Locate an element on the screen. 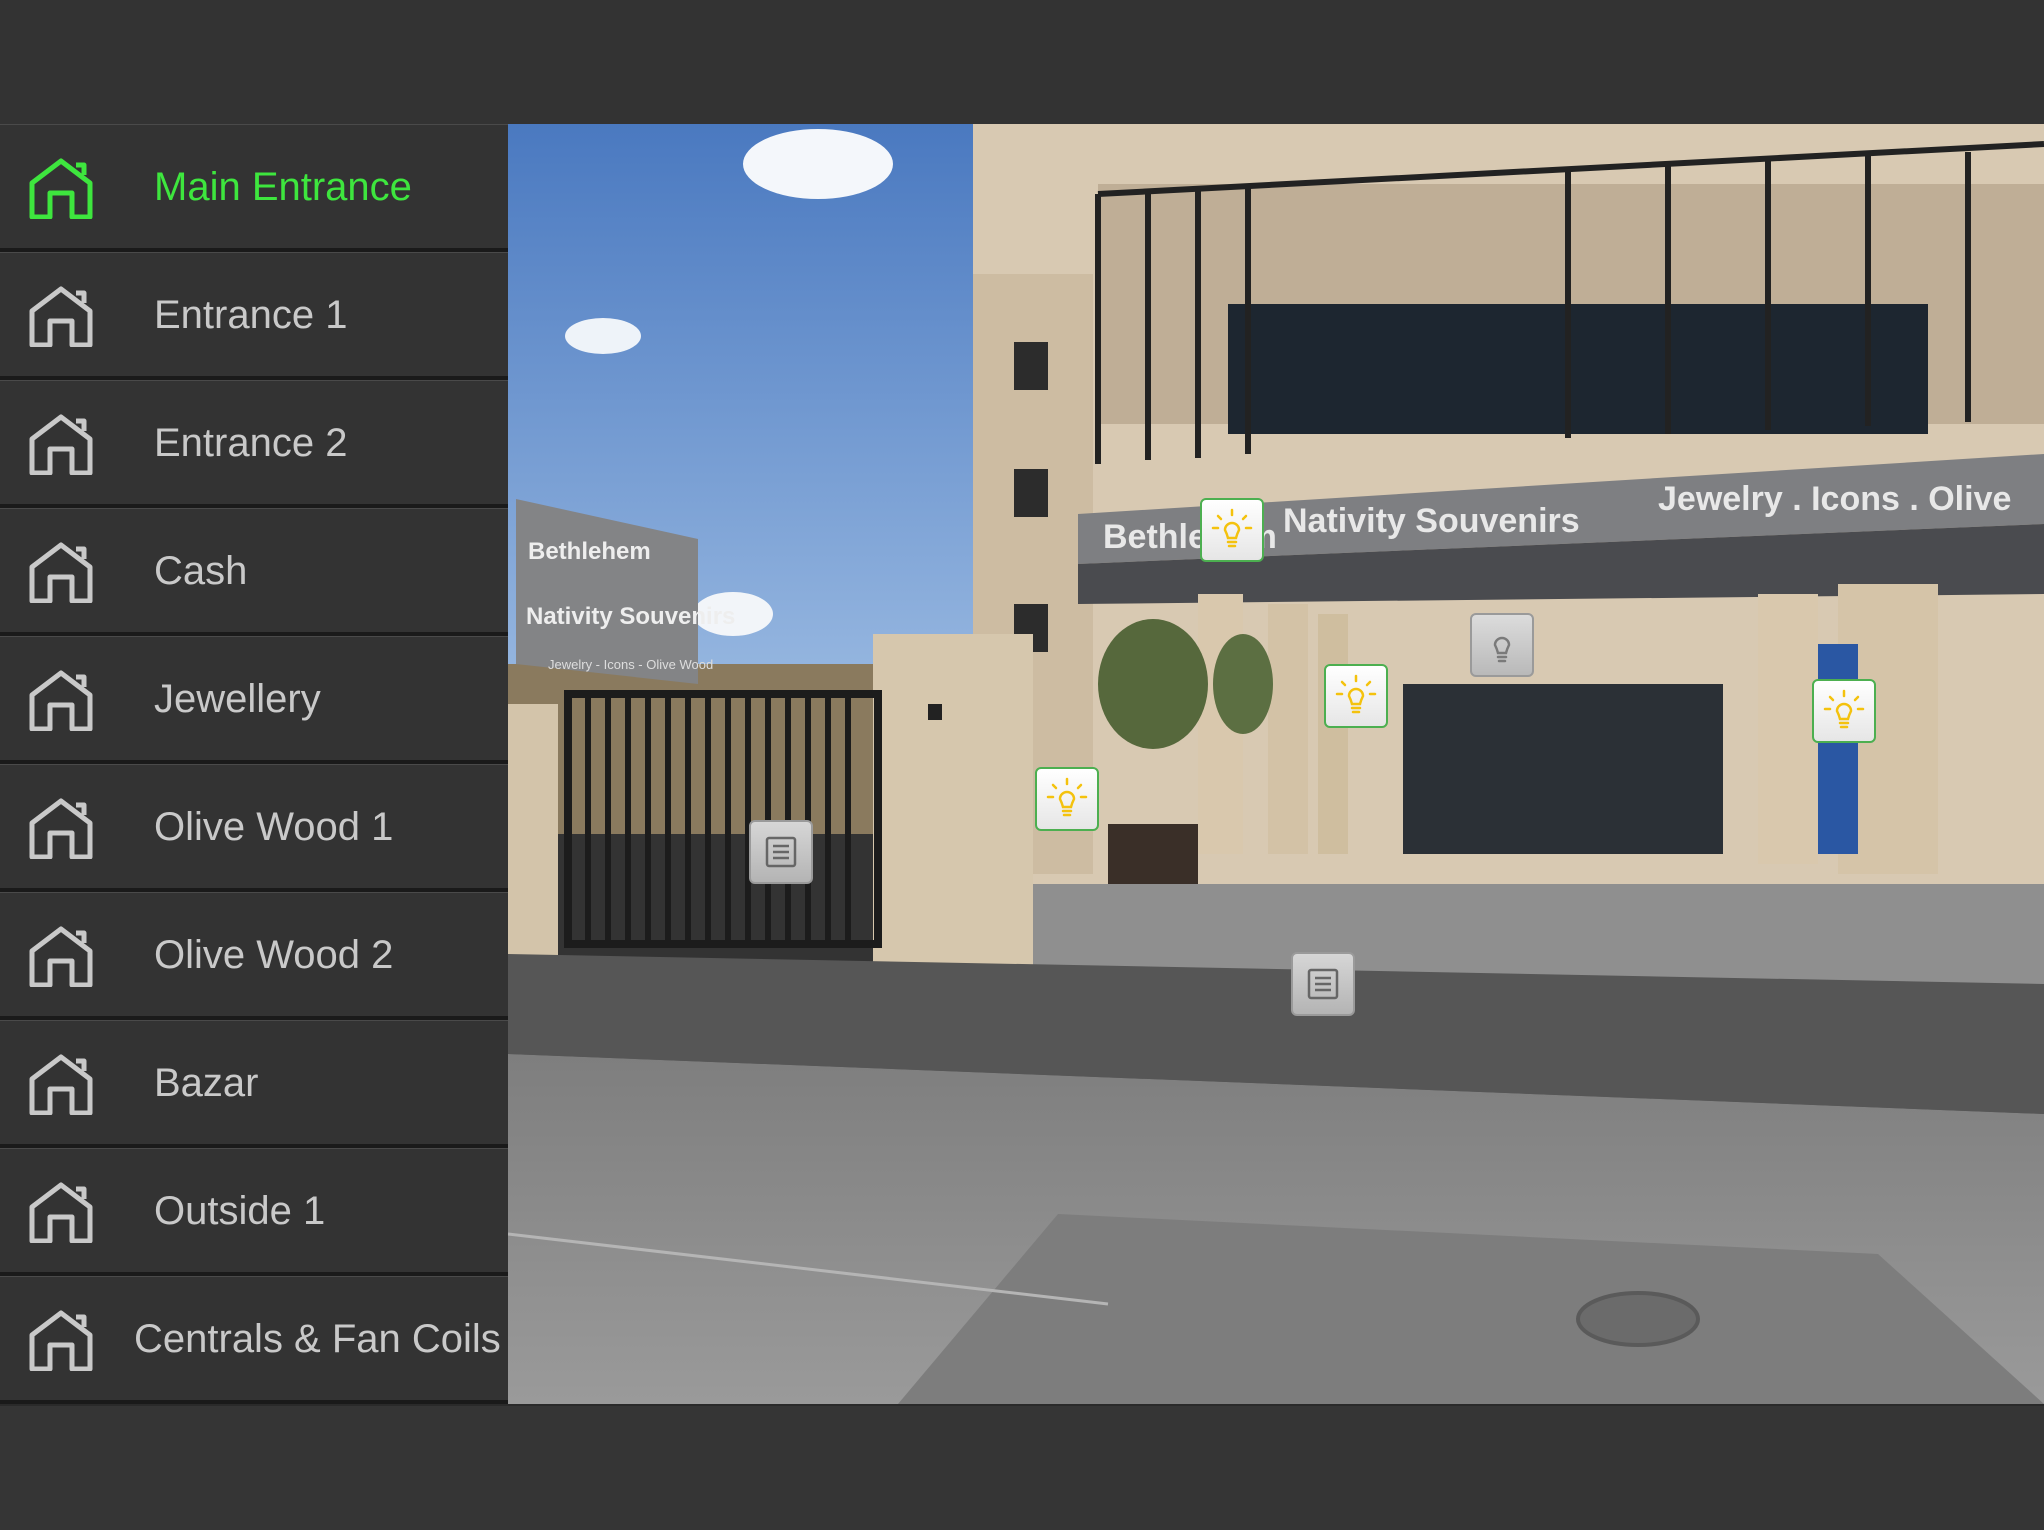 Image resolution: width=2044 pixels, height=1530 pixels. sidebar-item-olive-wood-2: Olive Wood 2 is located at coordinates (254, 954).